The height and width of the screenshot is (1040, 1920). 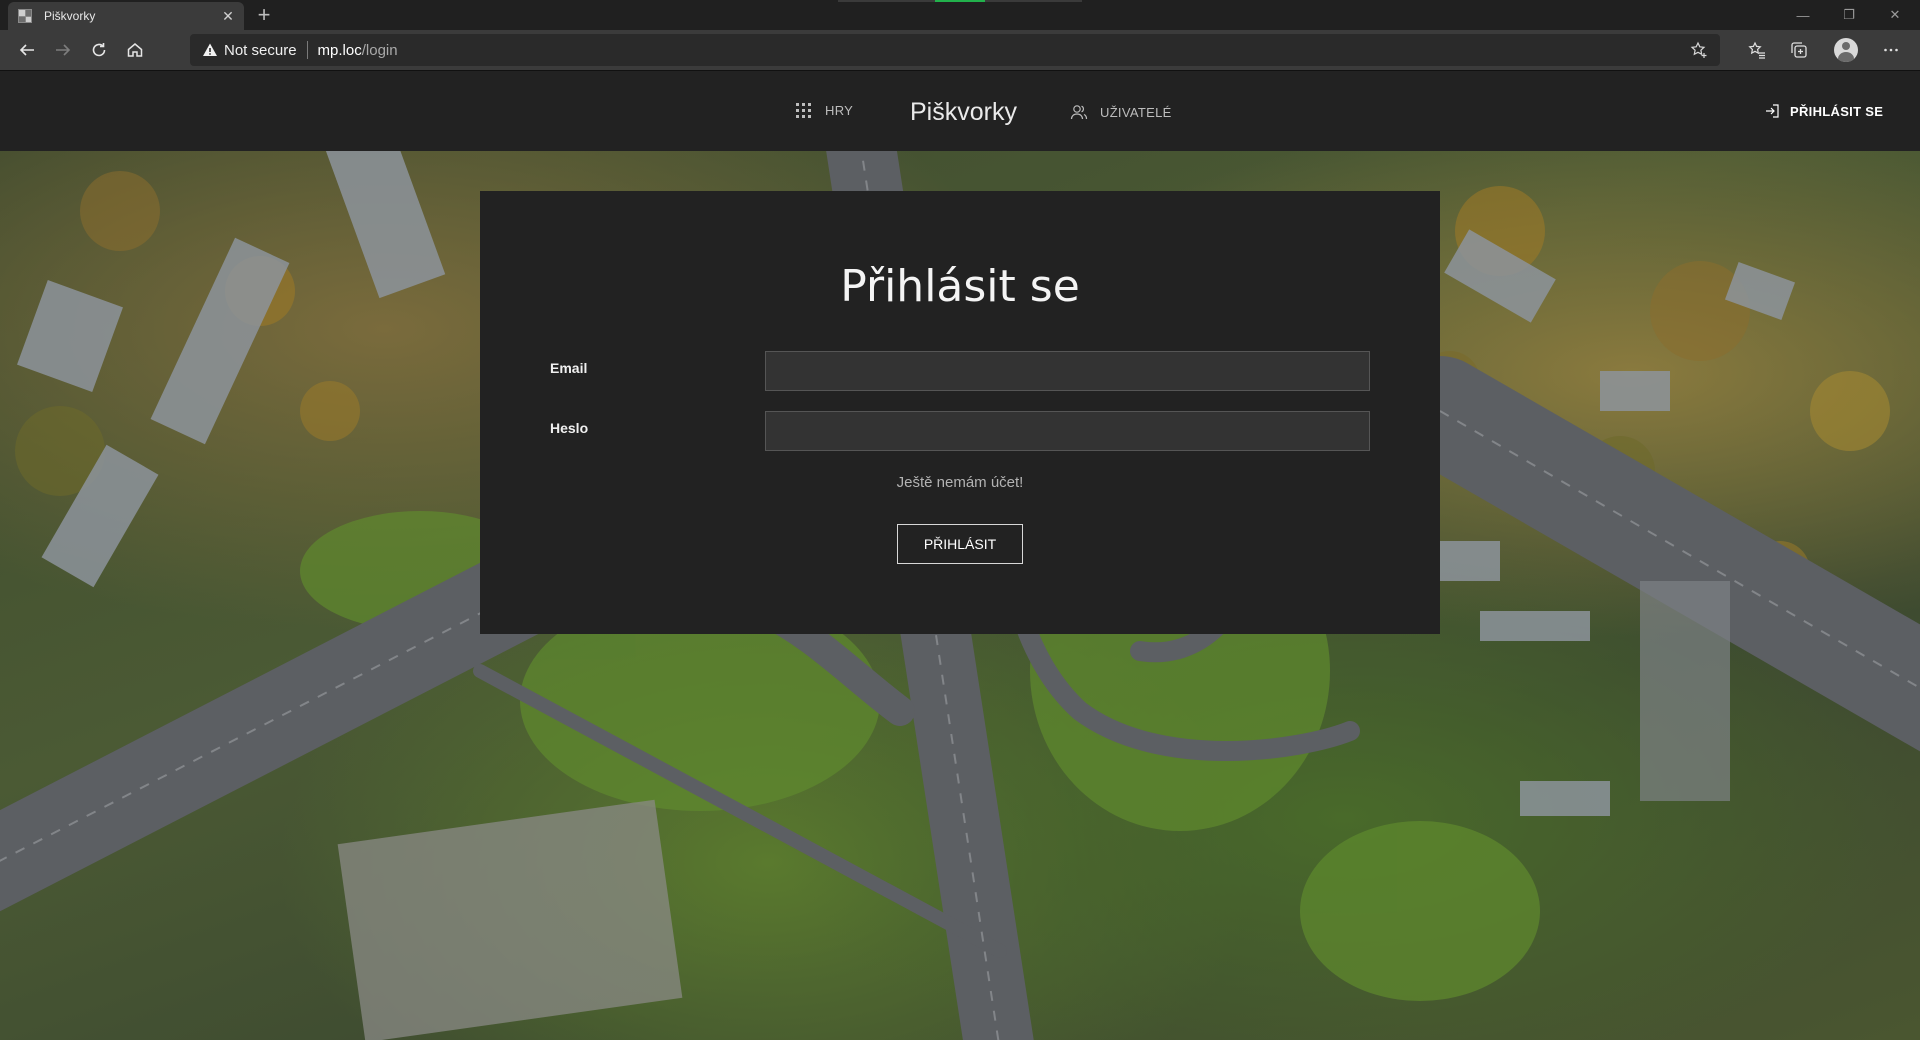 What do you see at coordinates (569, 428) in the screenshot?
I see `password-label: Heslo` at bounding box center [569, 428].